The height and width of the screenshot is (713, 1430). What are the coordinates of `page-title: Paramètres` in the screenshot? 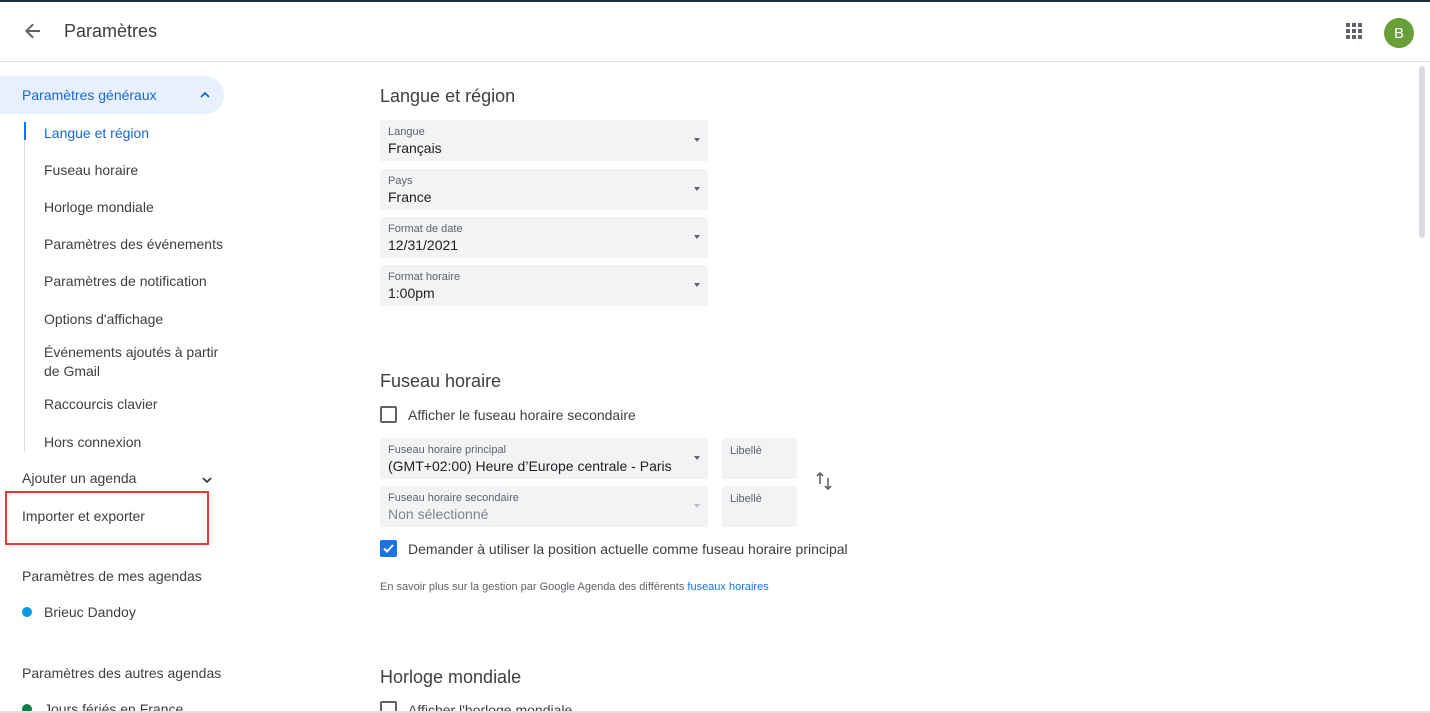 It's located at (111, 31).